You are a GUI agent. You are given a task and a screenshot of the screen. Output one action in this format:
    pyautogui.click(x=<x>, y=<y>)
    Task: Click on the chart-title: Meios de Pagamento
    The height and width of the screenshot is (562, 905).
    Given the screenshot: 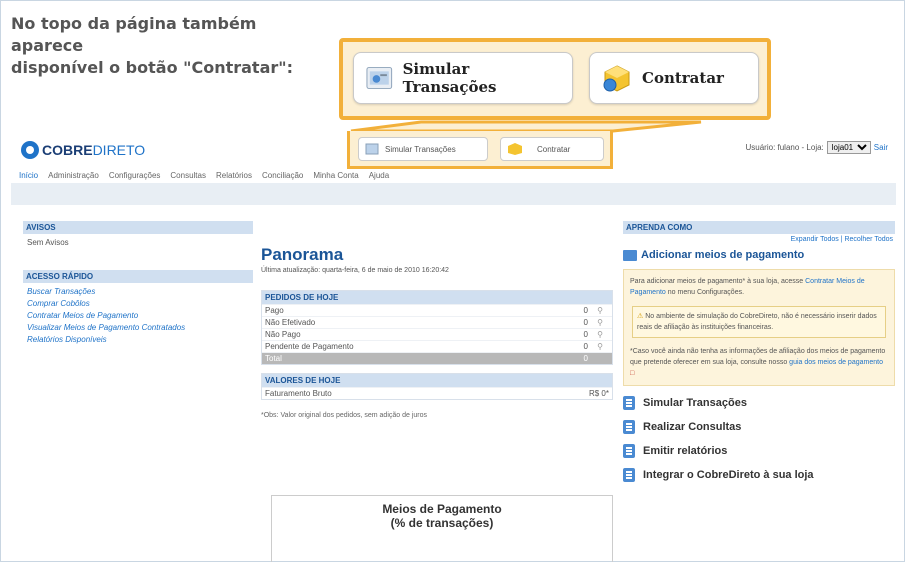 What is the action you would take?
    pyautogui.click(x=442, y=509)
    